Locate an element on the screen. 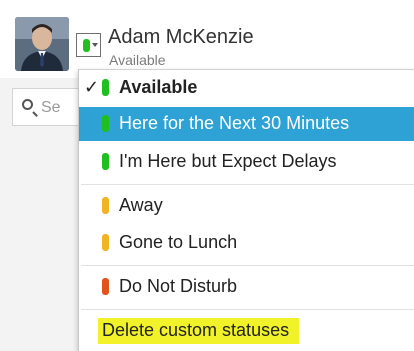  menu-item-expect-delays: I'm Here but Expect Delays is located at coordinates (246, 162).